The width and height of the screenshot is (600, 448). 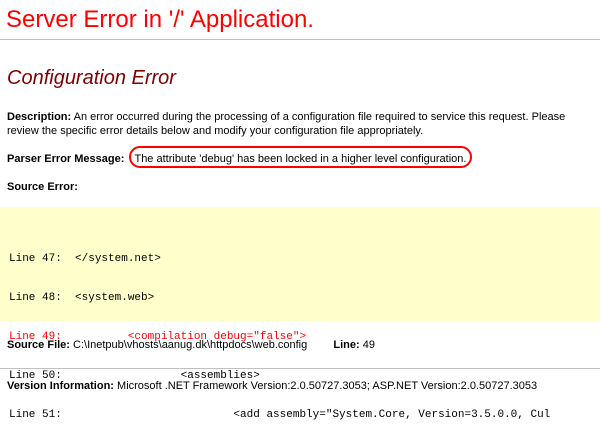 I want to click on bottom-divider, so click(x=300, y=368).